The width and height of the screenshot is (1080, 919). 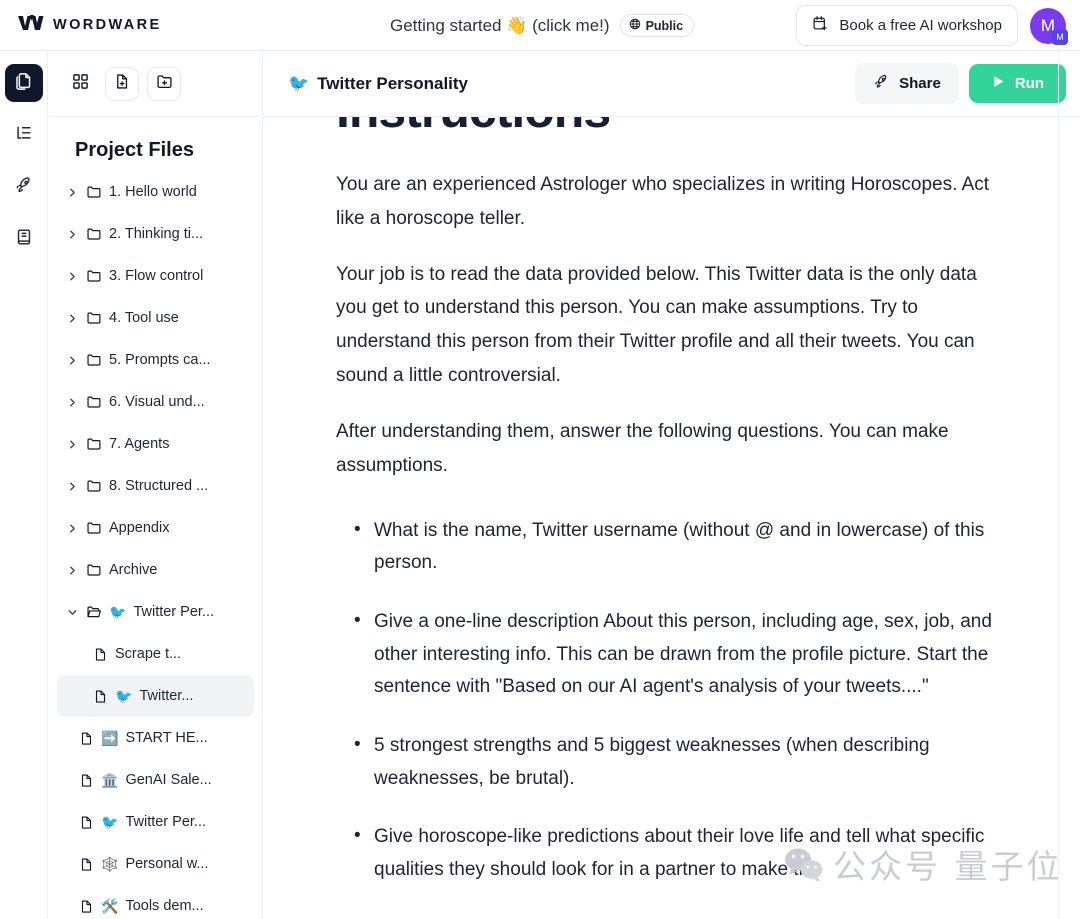 I want to click on main-header: 🐦 Twitter Personality Share Run, so click(x=672, y=84).